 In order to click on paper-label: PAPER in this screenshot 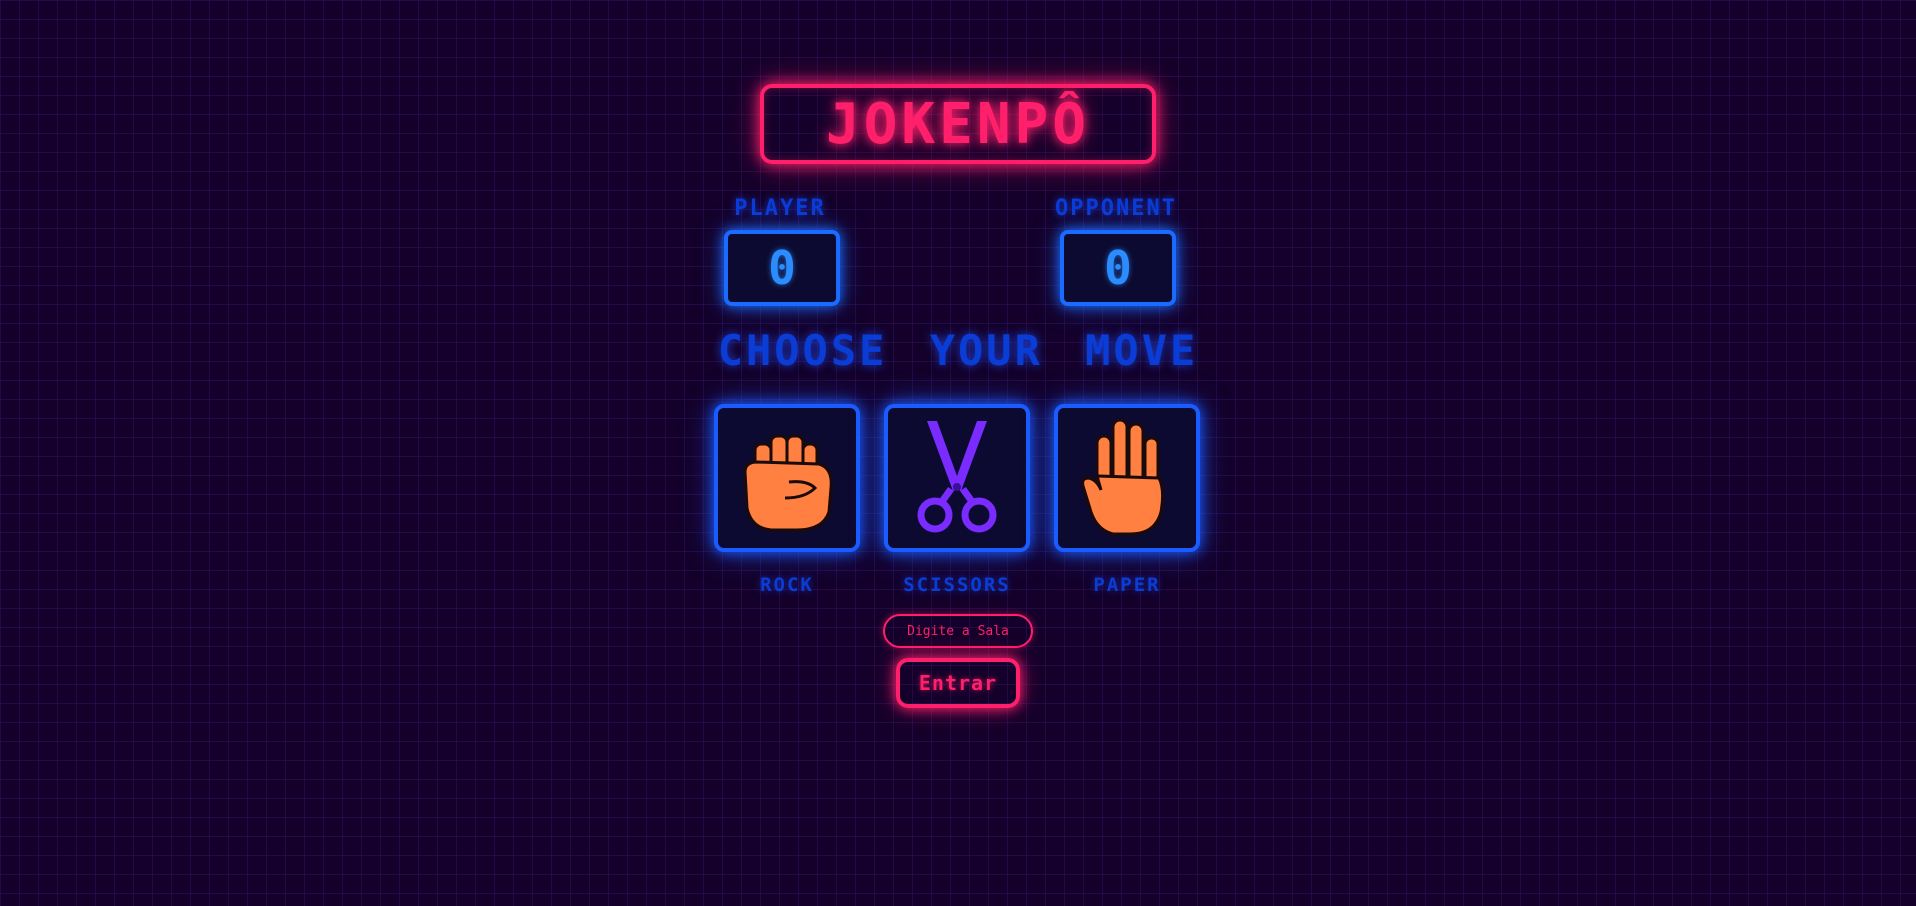, I will do `click(1127, 585)`.